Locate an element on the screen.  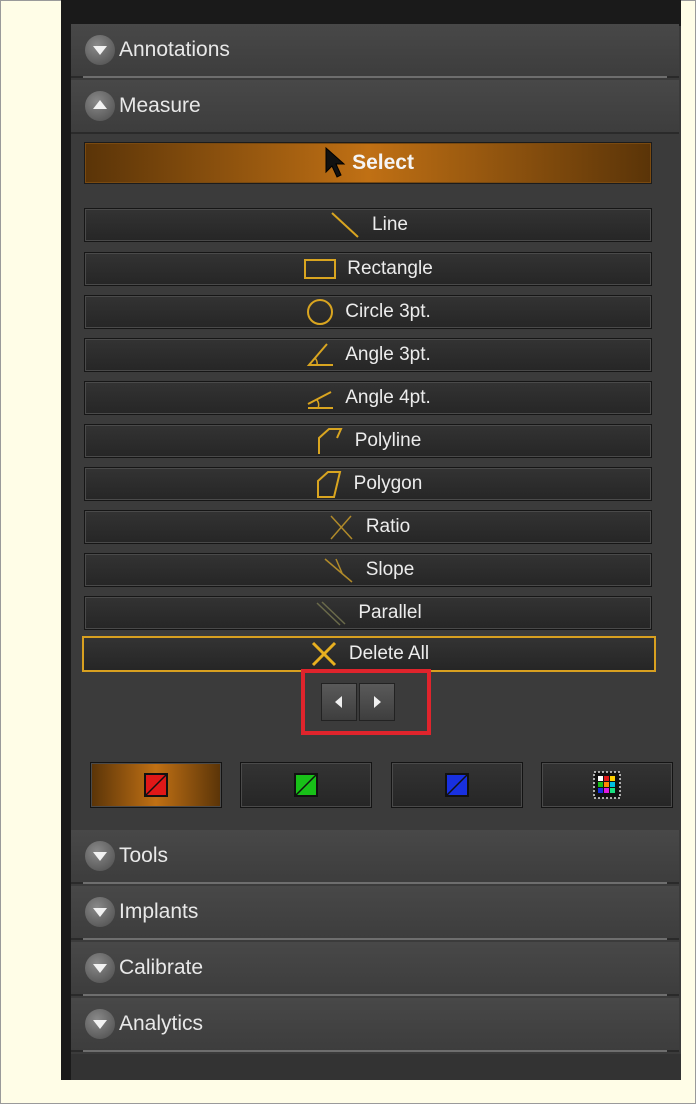
angle-4pt-icon is located at coordinates (320, 400).